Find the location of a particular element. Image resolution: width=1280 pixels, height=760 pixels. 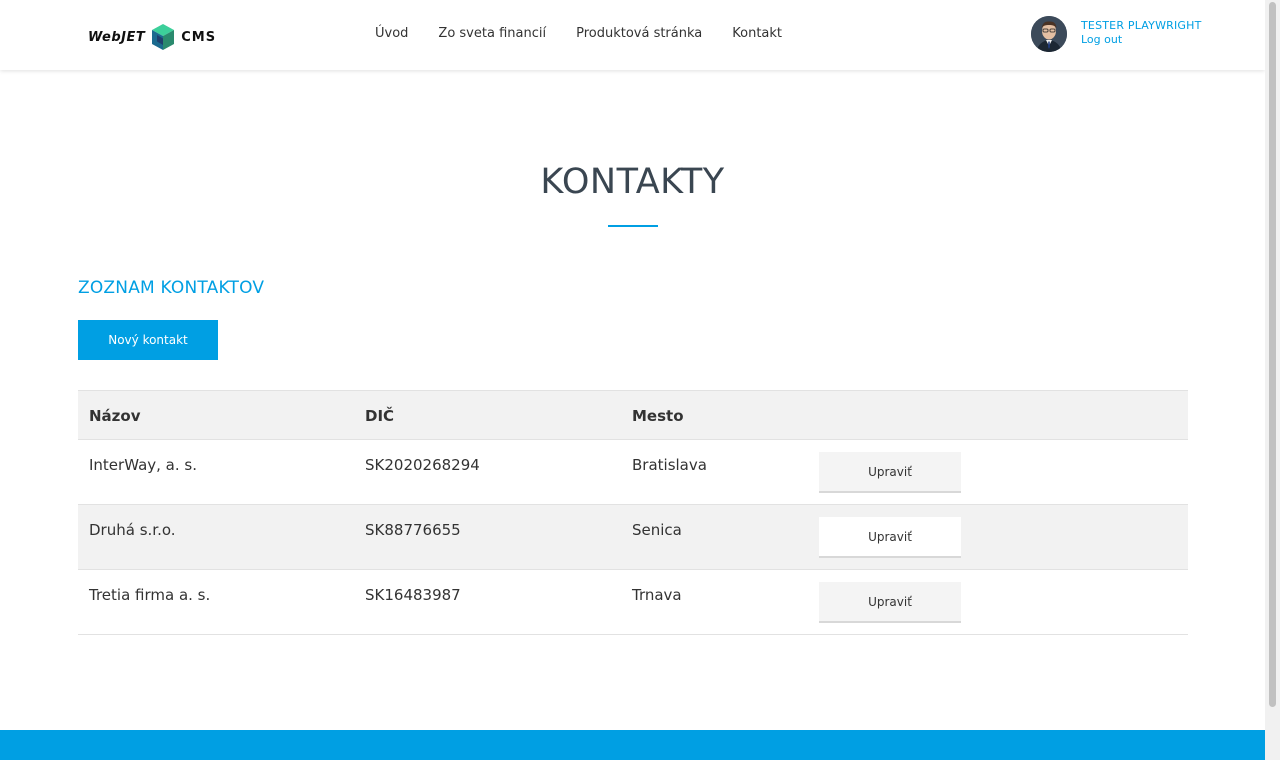

vertical-scrollbar is located at coordinates (1272, 380).